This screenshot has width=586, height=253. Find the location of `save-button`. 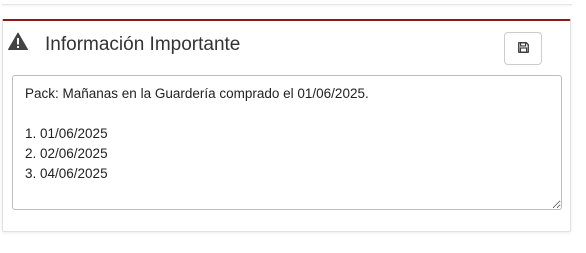

save-button is located at coordinates (523, 48).